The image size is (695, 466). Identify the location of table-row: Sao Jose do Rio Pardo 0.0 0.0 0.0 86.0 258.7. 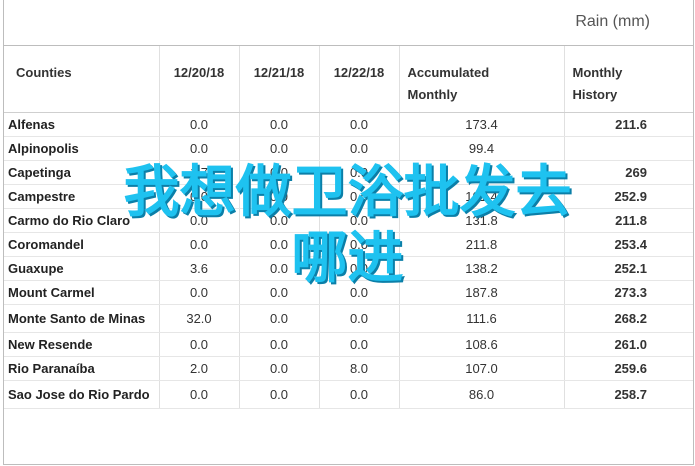
(348, 394).